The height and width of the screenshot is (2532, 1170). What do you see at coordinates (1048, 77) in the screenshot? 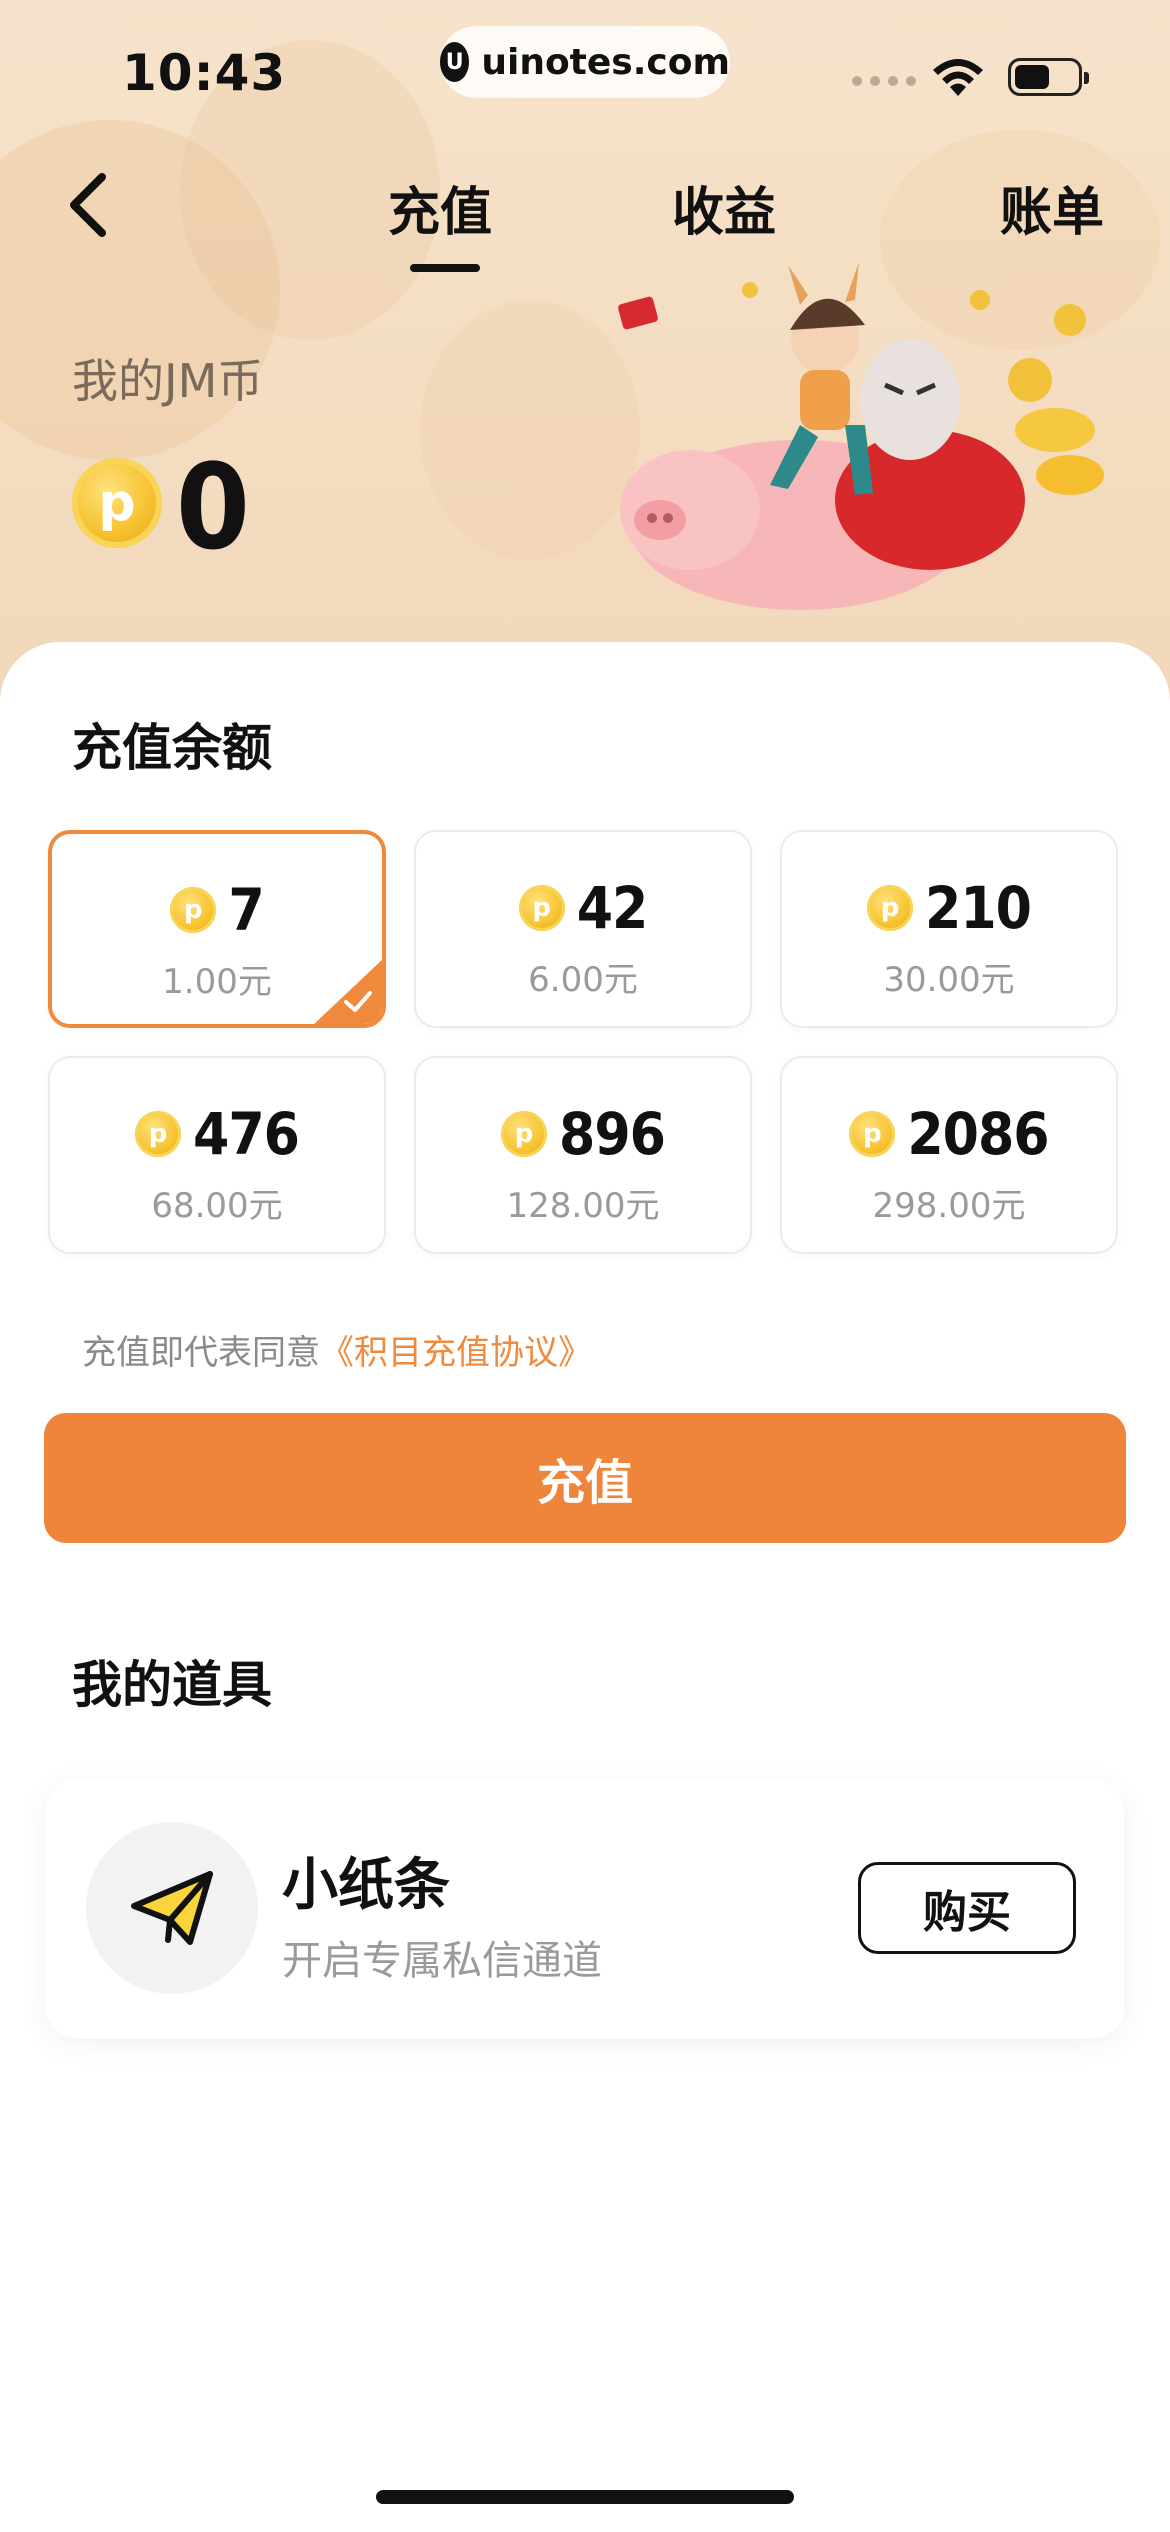
I see `battery-icon` at bounding box center [1048, 77].